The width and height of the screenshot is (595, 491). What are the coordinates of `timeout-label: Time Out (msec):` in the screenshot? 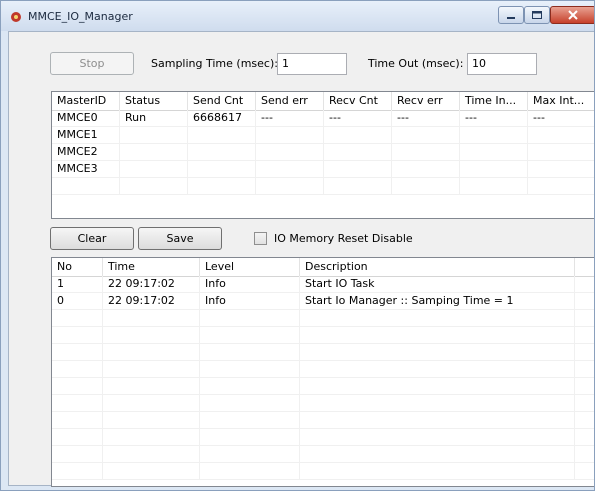 It's located at (416, 63).